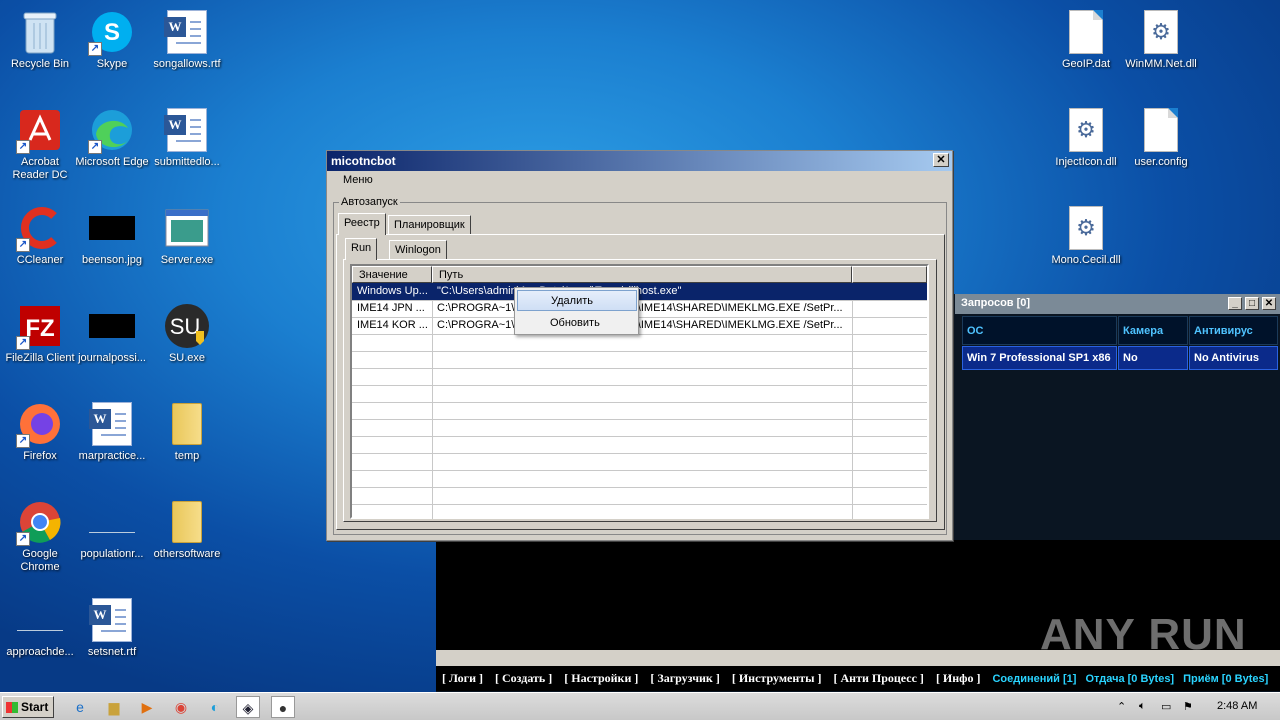  I want to click on acrobat-shortcut: ↗ Acrobat Reader DC, so click(40, 143).